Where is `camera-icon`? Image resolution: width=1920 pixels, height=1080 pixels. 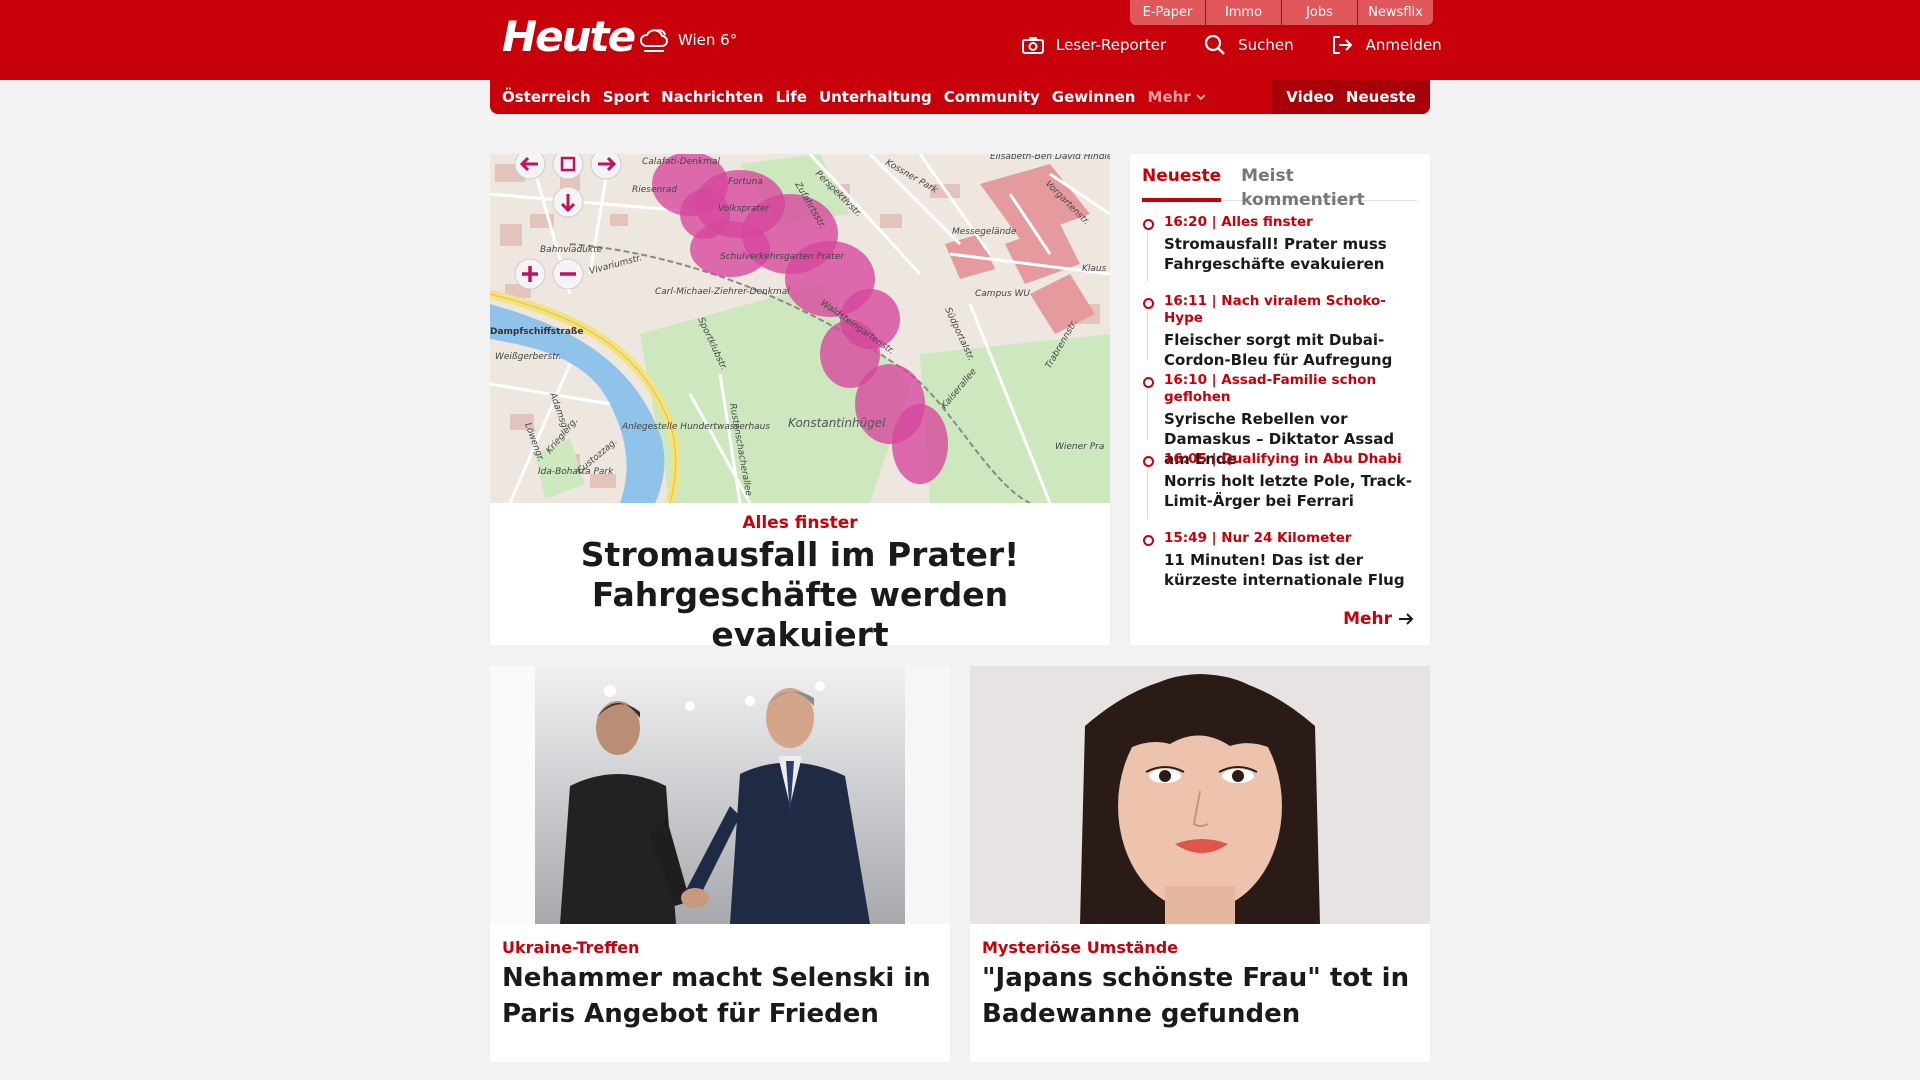
camera-icon is located at coordinates (1033, 45).